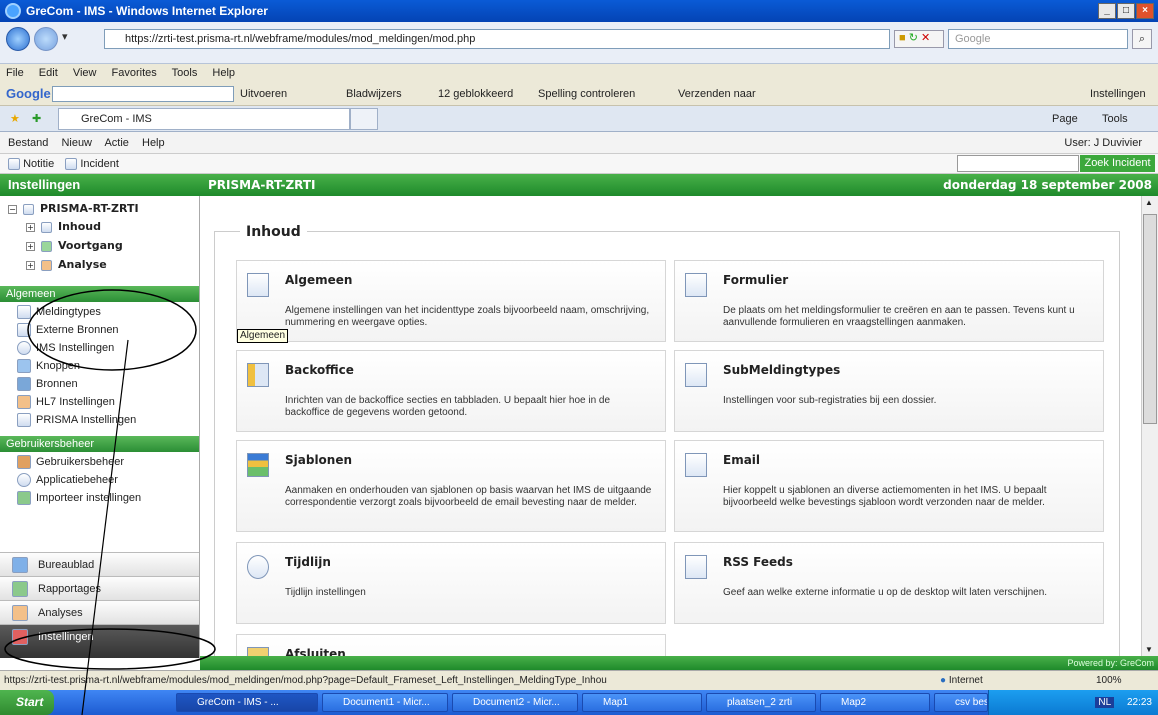 This screenshot has height=715, width=1158. Describe the element at coordinates (263, 94) in the screenshot. I see `toolbar-run: Uitvoeren` at that location.